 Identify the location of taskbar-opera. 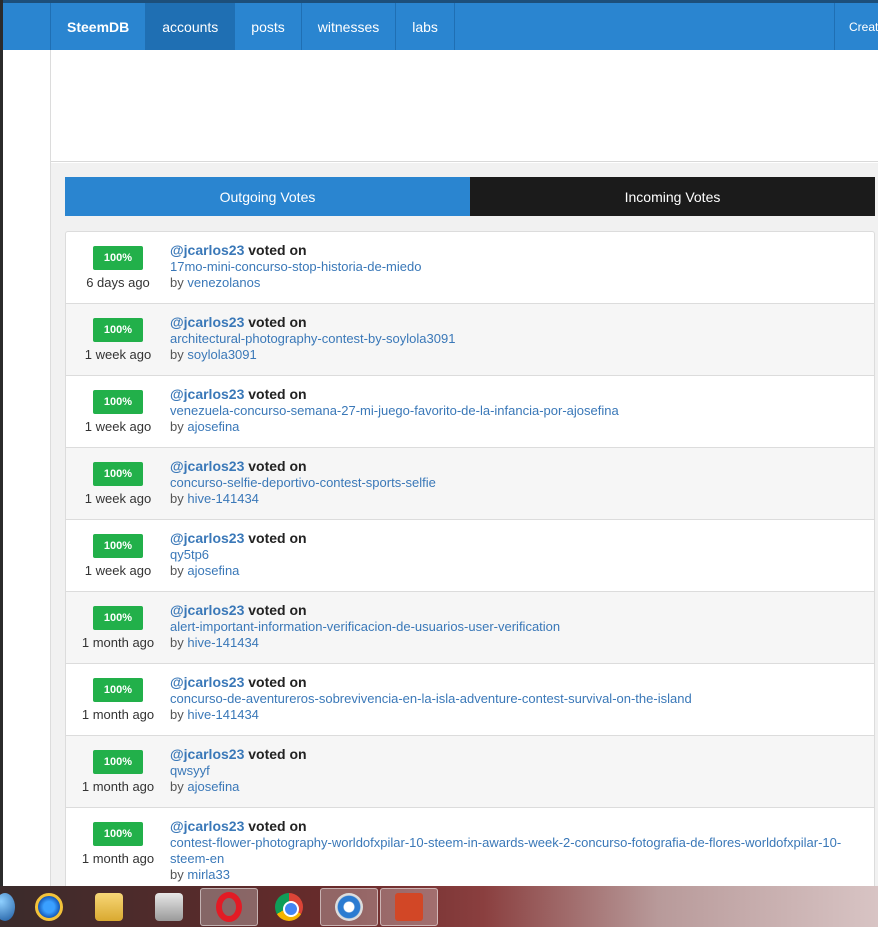
(229, 906).